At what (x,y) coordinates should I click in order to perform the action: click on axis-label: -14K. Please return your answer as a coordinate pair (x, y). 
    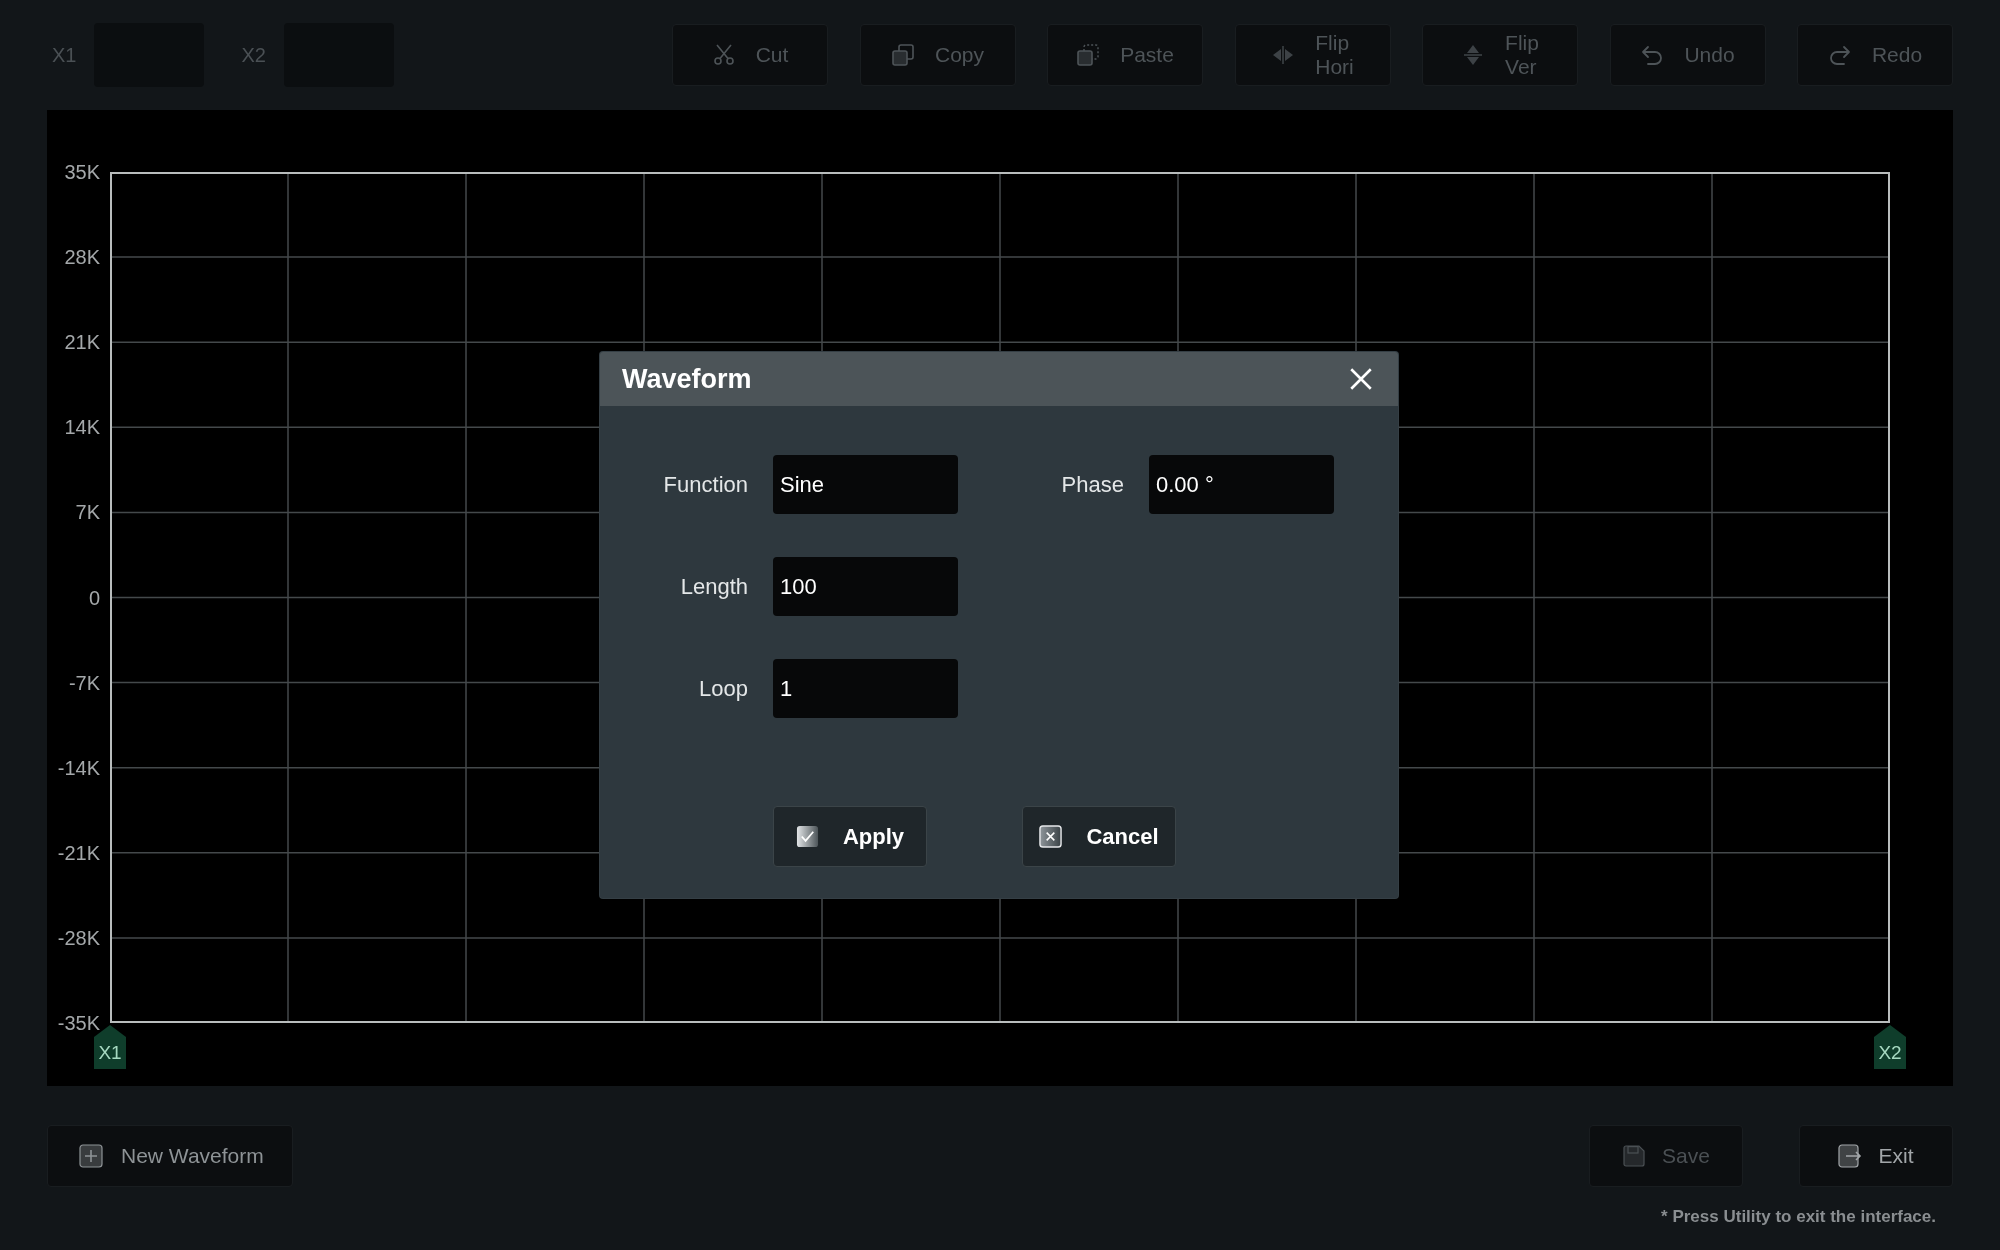
    Looking at the image, I should click on (78, 767).